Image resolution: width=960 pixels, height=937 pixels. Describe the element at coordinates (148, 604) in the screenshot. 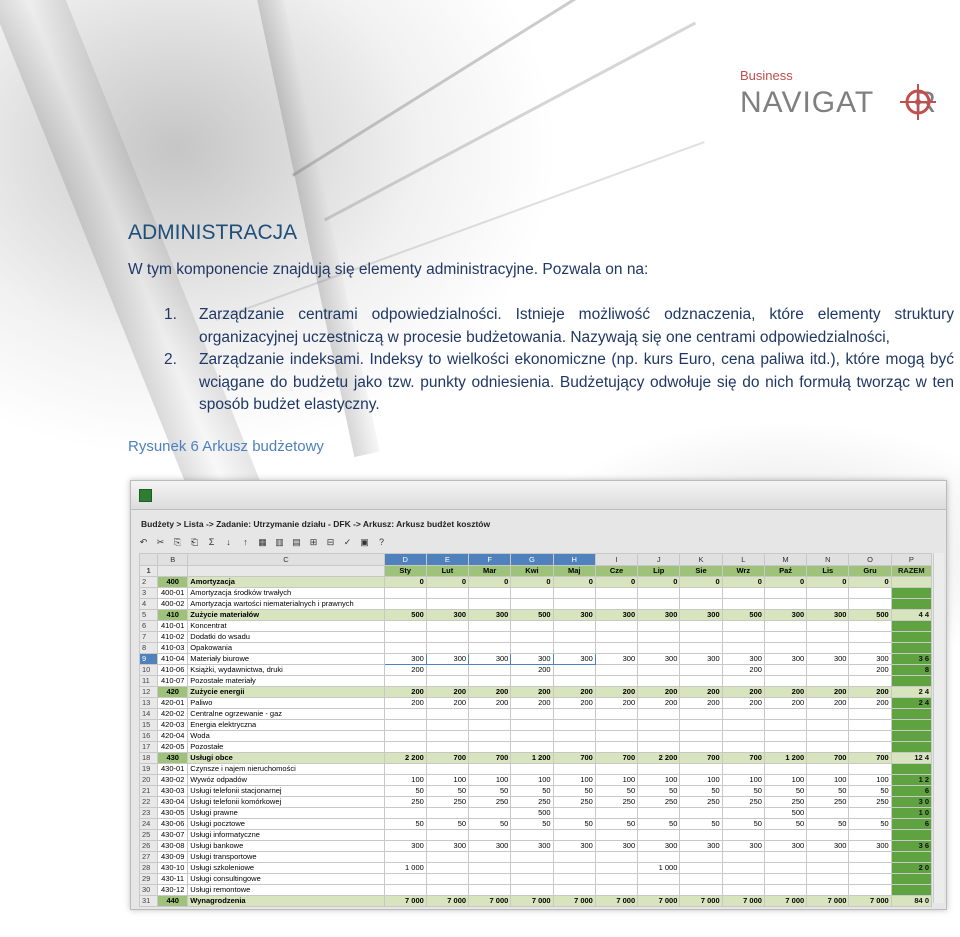

I see `row-header: 4` at that location.